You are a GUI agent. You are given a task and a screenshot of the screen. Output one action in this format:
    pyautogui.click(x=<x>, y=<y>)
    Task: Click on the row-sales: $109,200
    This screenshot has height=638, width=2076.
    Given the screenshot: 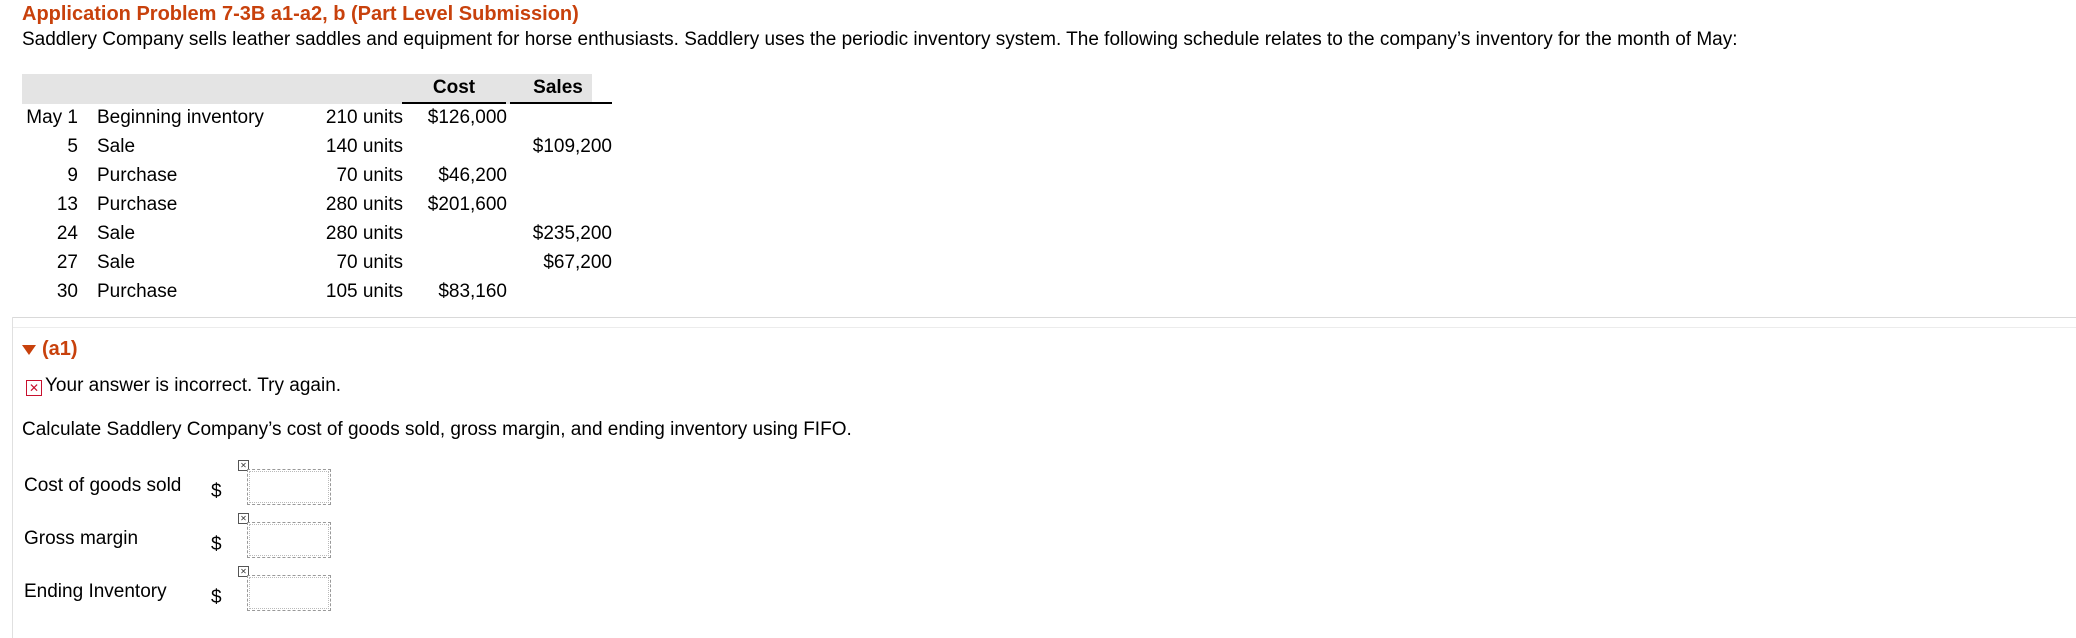 What is the action you would take?
    pyautogui.click(x=572, y=146)
    